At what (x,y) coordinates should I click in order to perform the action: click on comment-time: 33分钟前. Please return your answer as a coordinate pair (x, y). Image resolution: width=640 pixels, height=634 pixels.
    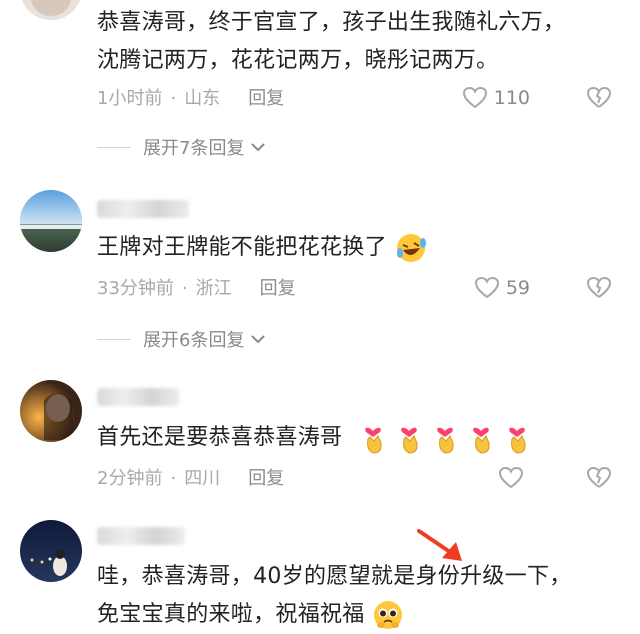
    Looking at the image, I should click on (135, 288).